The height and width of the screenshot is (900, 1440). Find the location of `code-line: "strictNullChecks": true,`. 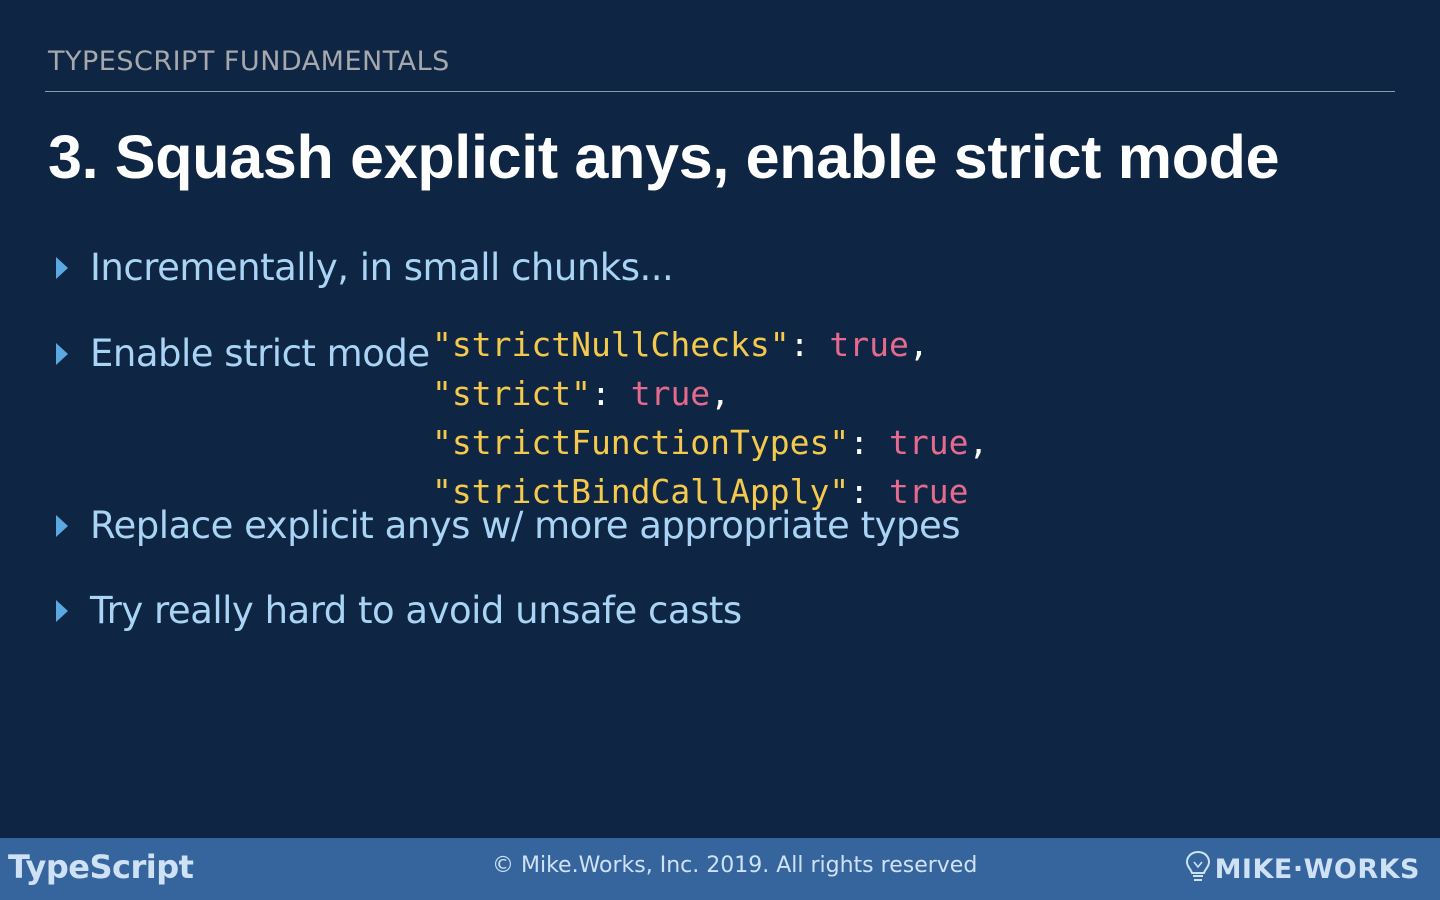

code-line: "strictNullChecks": true, is located at coordinates (710, 344).